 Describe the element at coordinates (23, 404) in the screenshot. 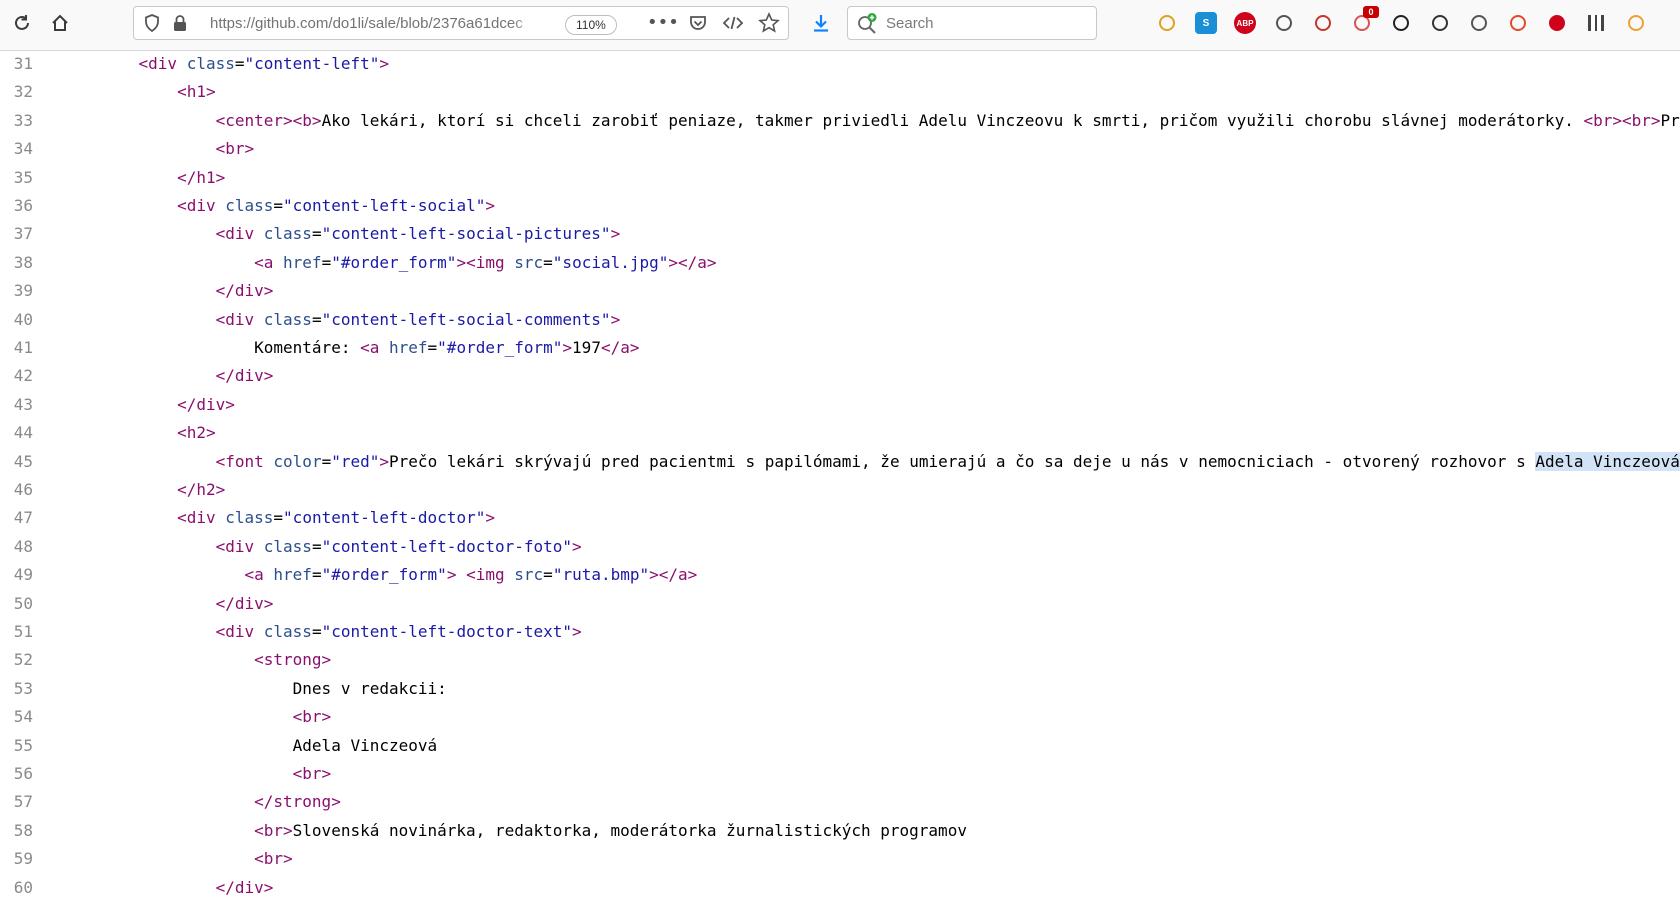

I see `line-number: 43` at that location.